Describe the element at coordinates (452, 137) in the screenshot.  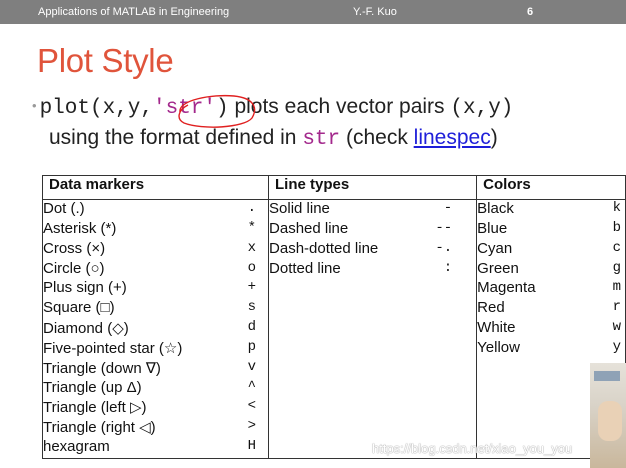
I see `linespec-link: linespec` at that location.